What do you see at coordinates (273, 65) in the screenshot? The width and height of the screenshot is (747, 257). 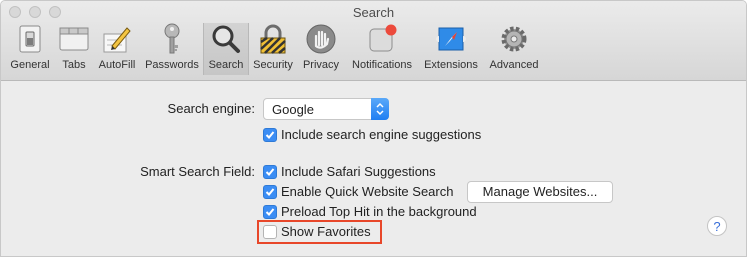 I see `tab-label: Security` at bounding box center [273, 65].